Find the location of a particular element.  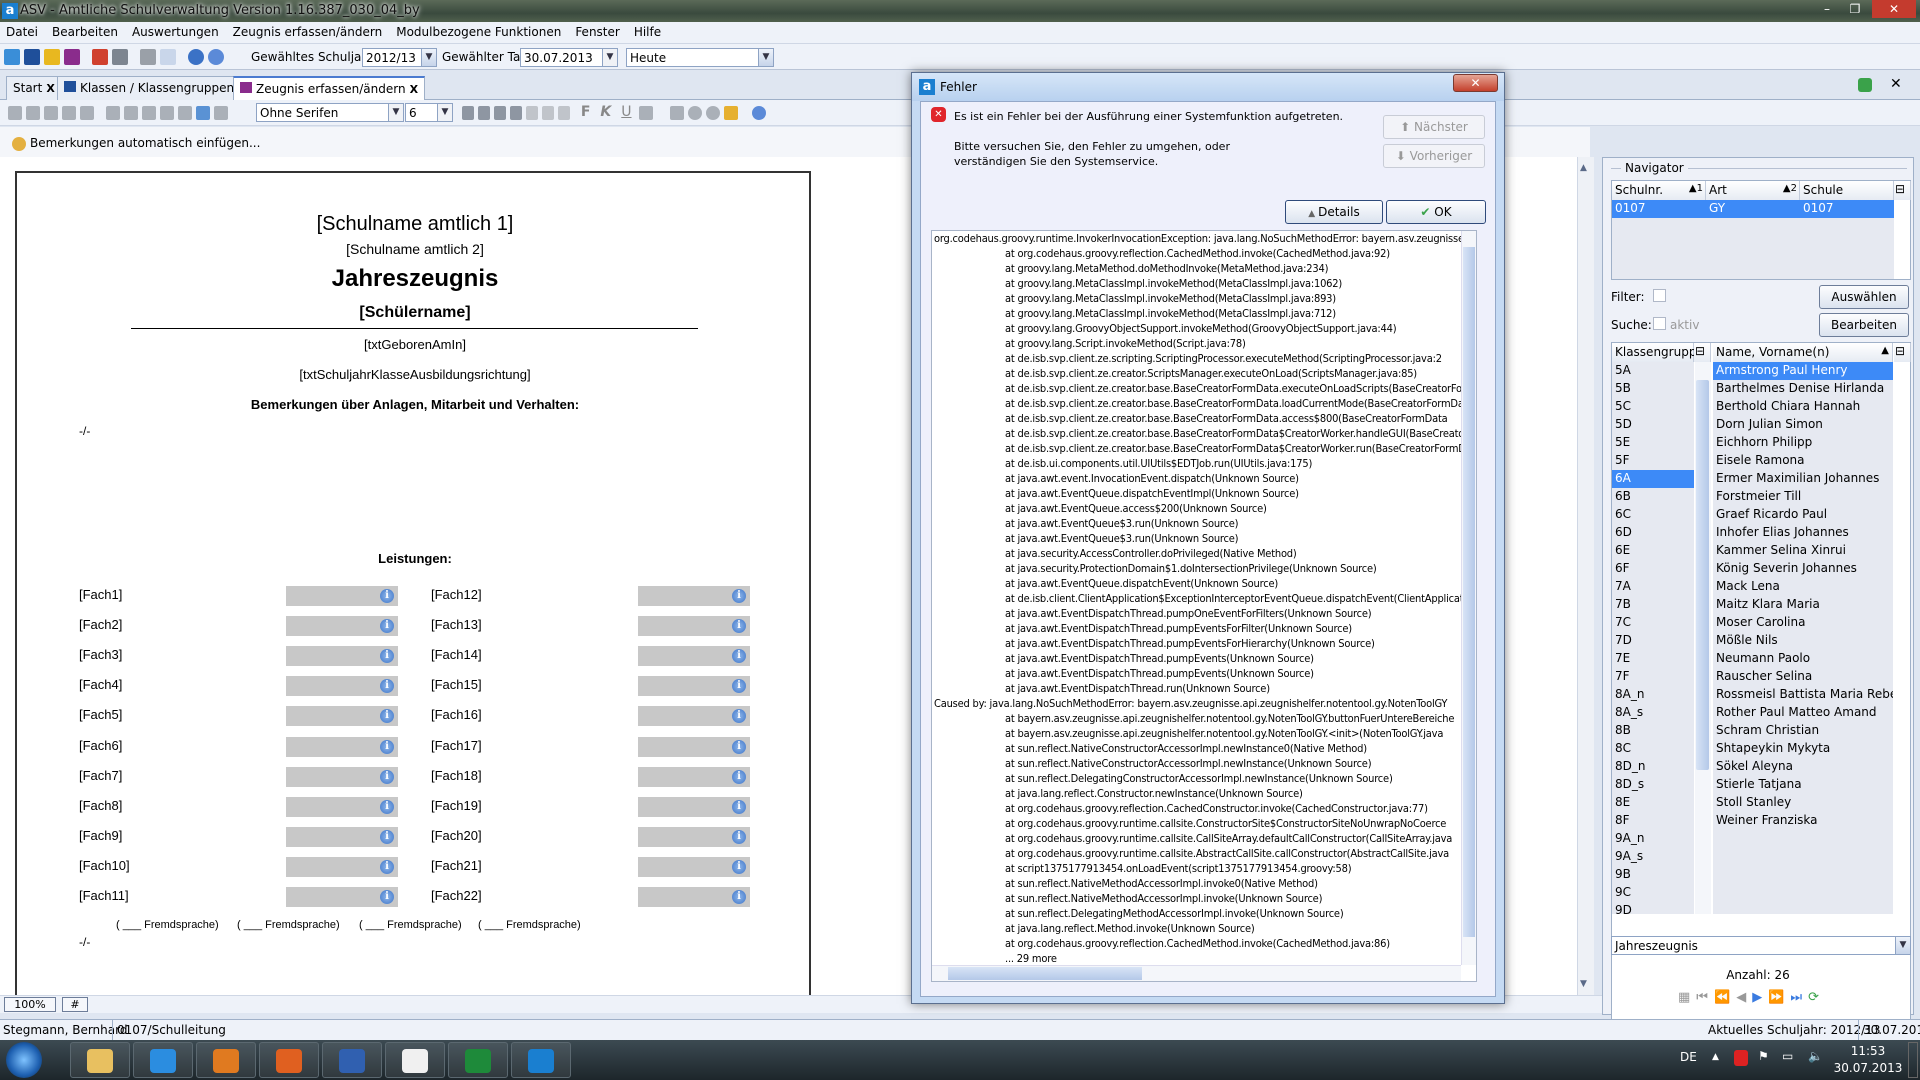

class-item: 8A_n is located at coordinates (1653, 695).